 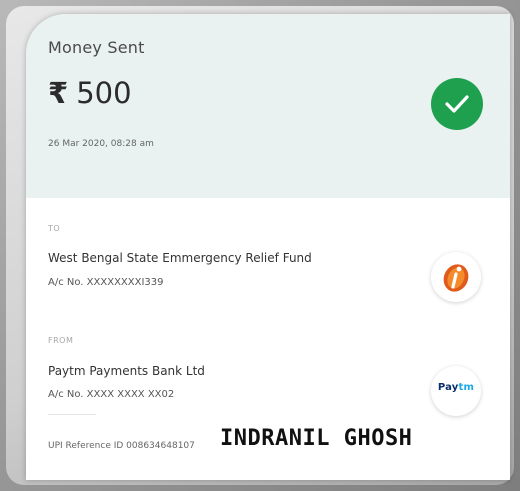 I want to click on amount-value: 500, so click(x=104, y=93).